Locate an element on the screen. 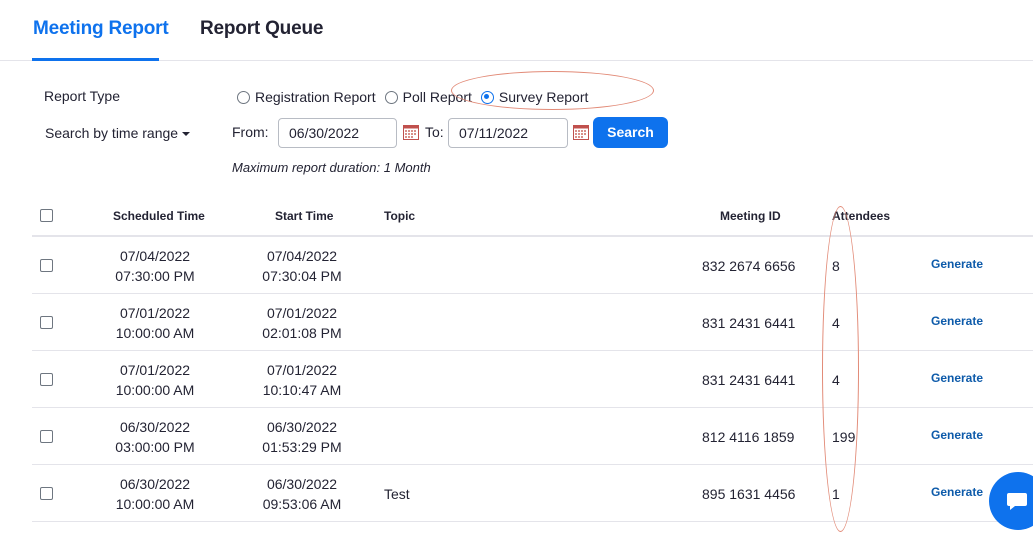 The image size is (1033, 541). radio-button-selected is located at coordinates (487, 97).